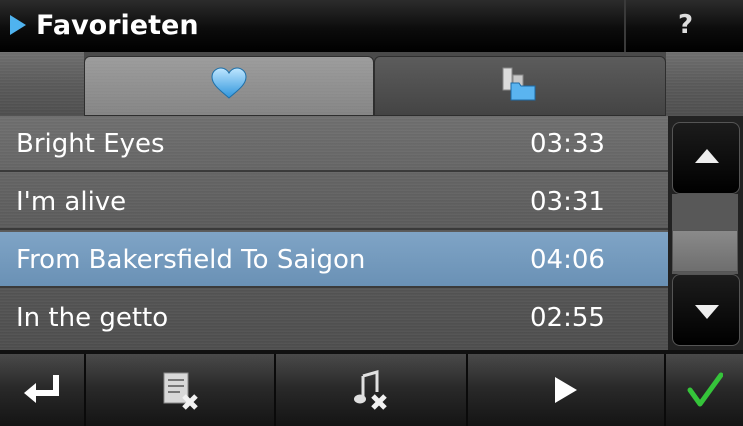 The height and width of the screenshot is (426, 743). What do you see at coordinates (90, 144) in the screenshot?
I see `song-title: Bright Eyes` at bounding box center [90, 144].